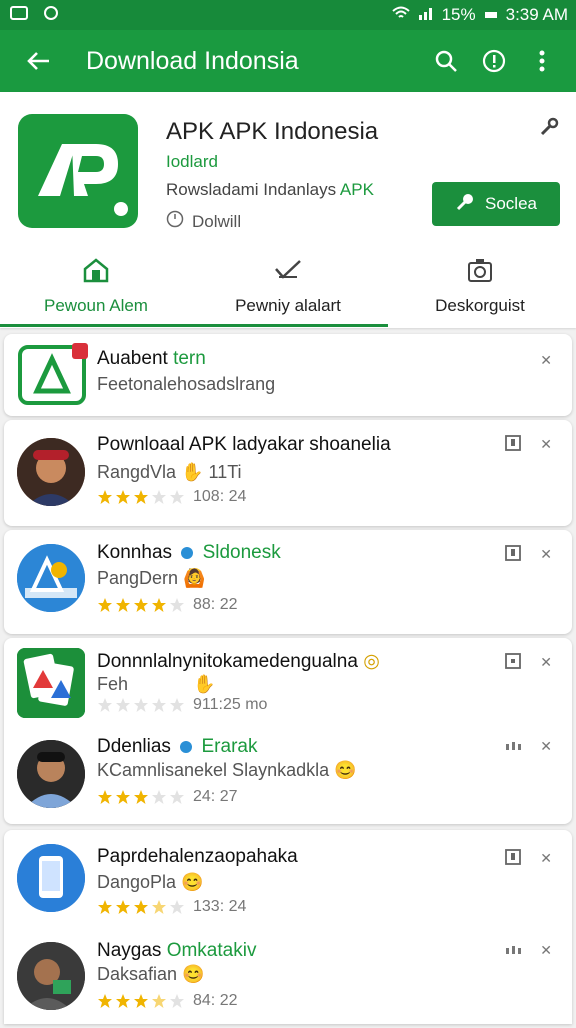  I want to click on item-subtitle-text: DangoPla, so click(137, 882).